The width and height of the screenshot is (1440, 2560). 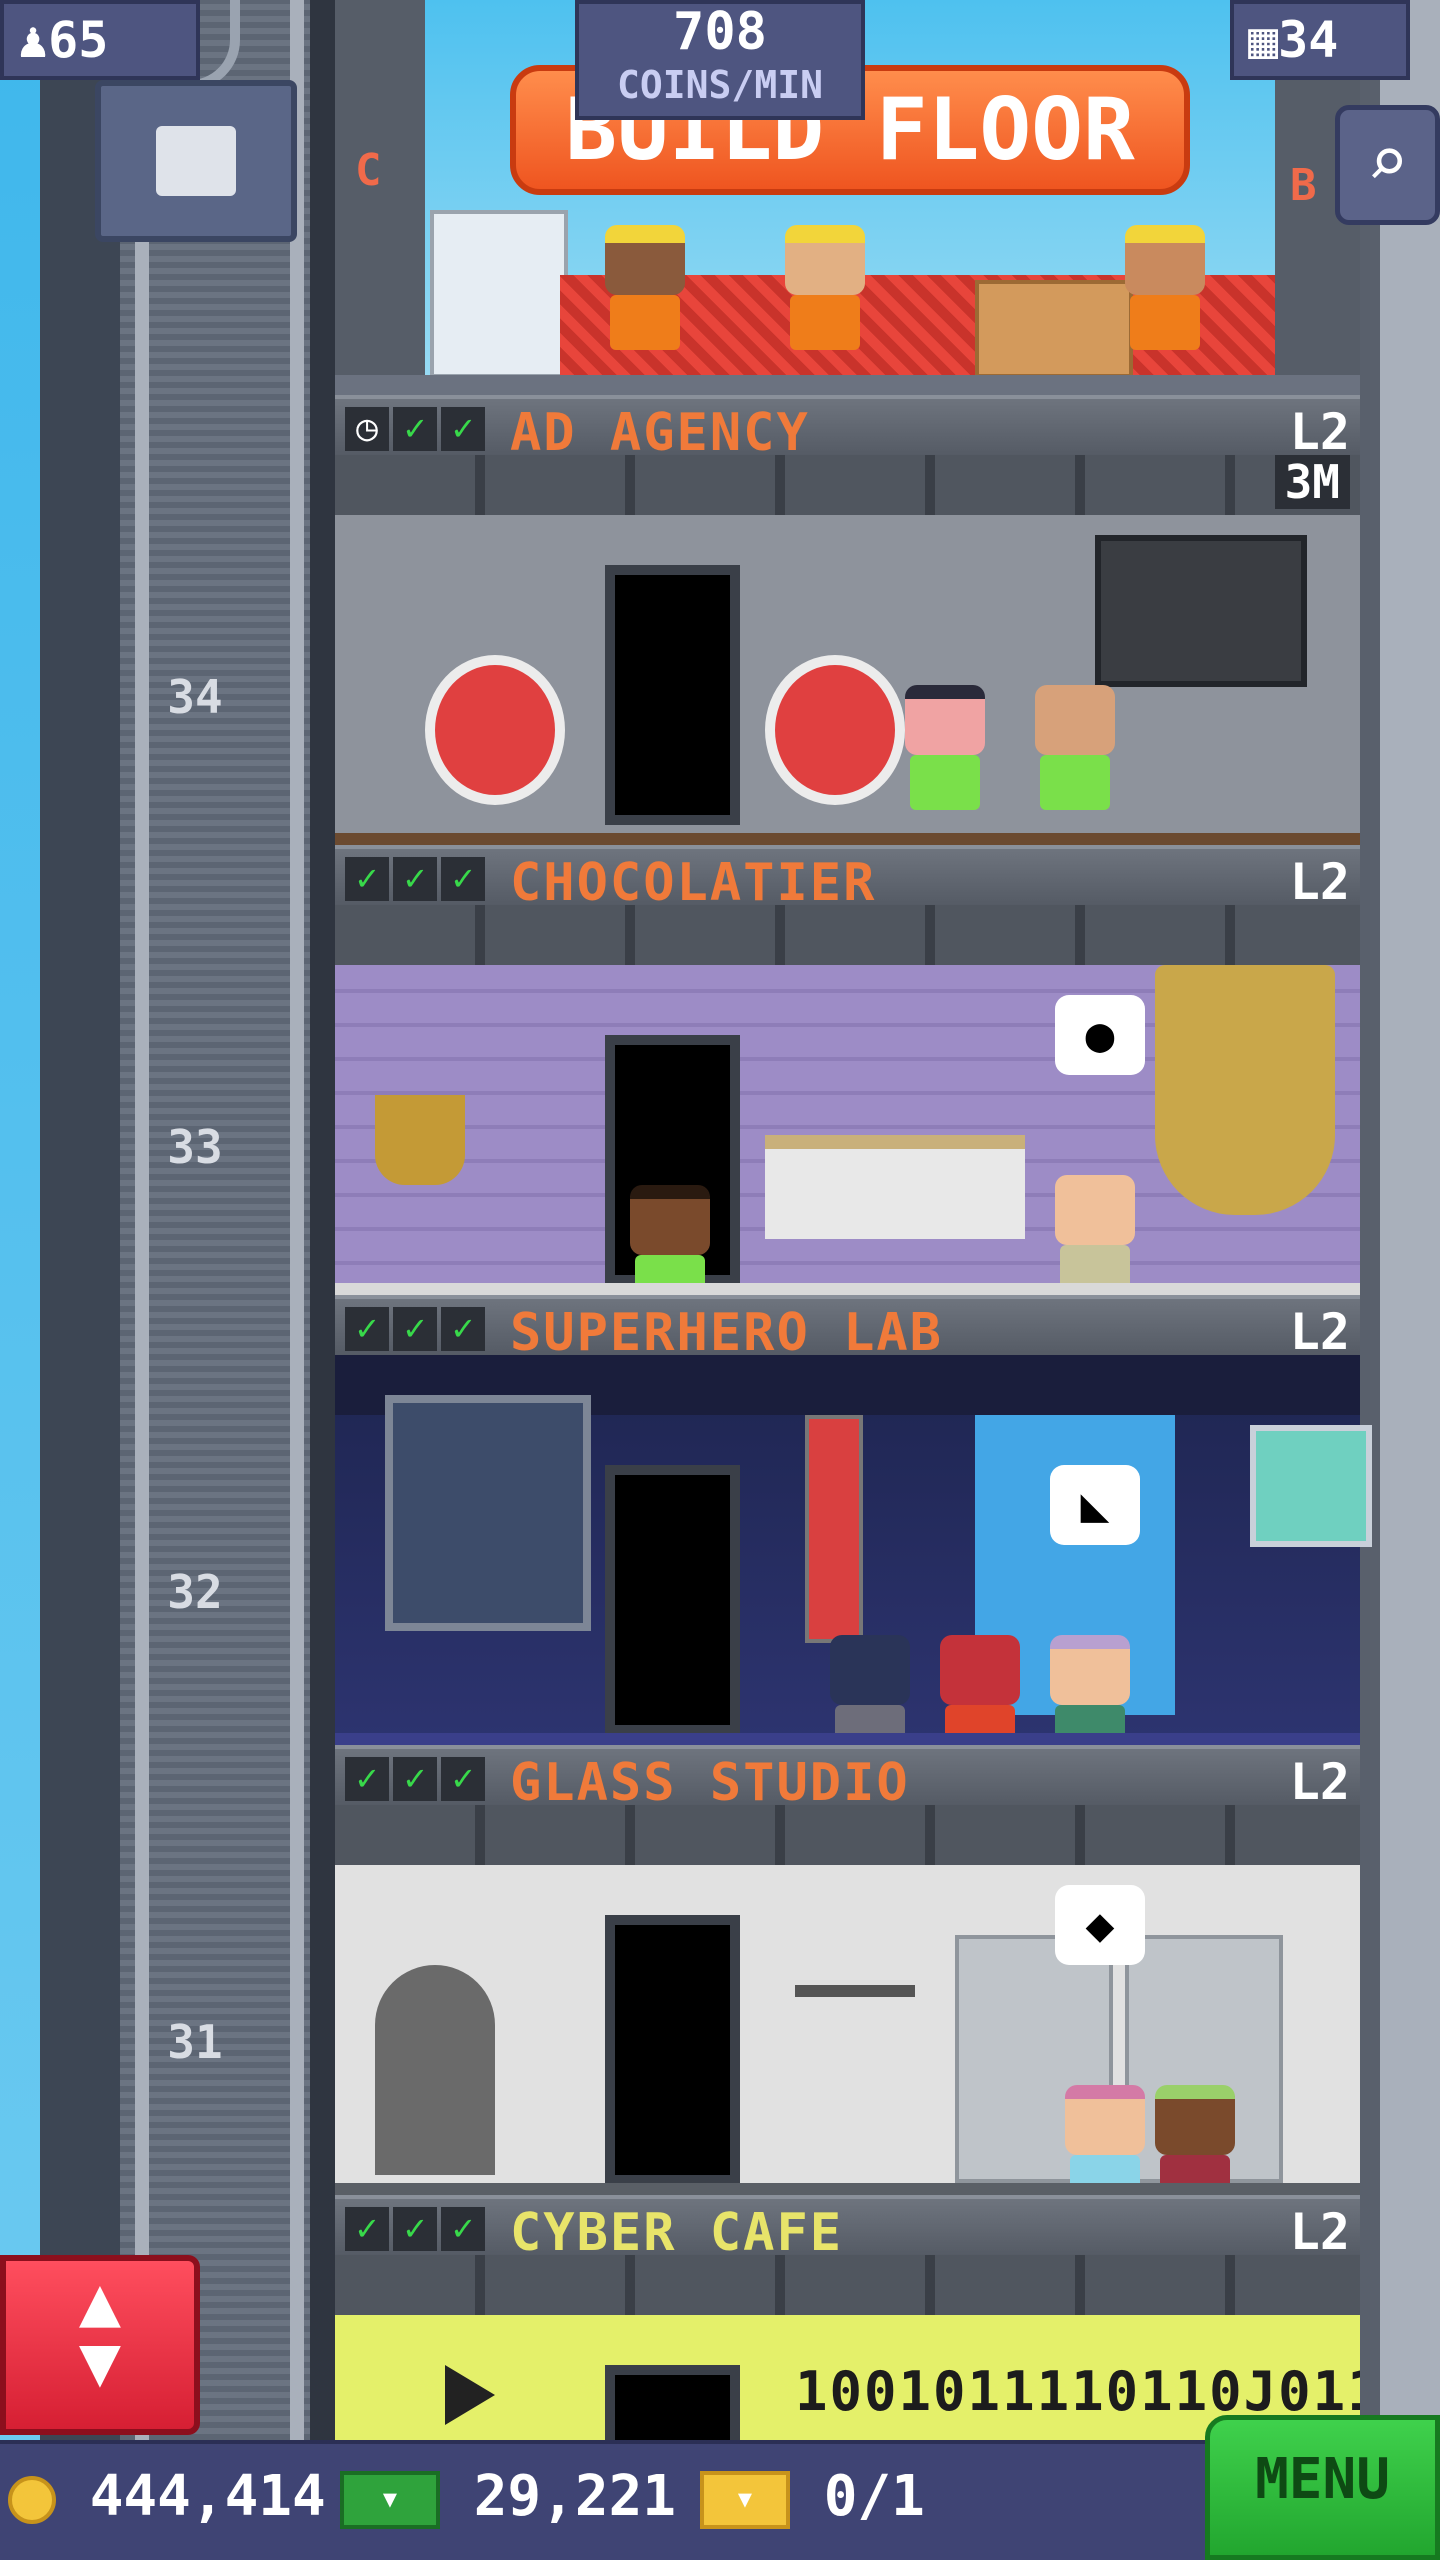 I want to click on build-side-label-right: B, so click(x=1303, y=185).